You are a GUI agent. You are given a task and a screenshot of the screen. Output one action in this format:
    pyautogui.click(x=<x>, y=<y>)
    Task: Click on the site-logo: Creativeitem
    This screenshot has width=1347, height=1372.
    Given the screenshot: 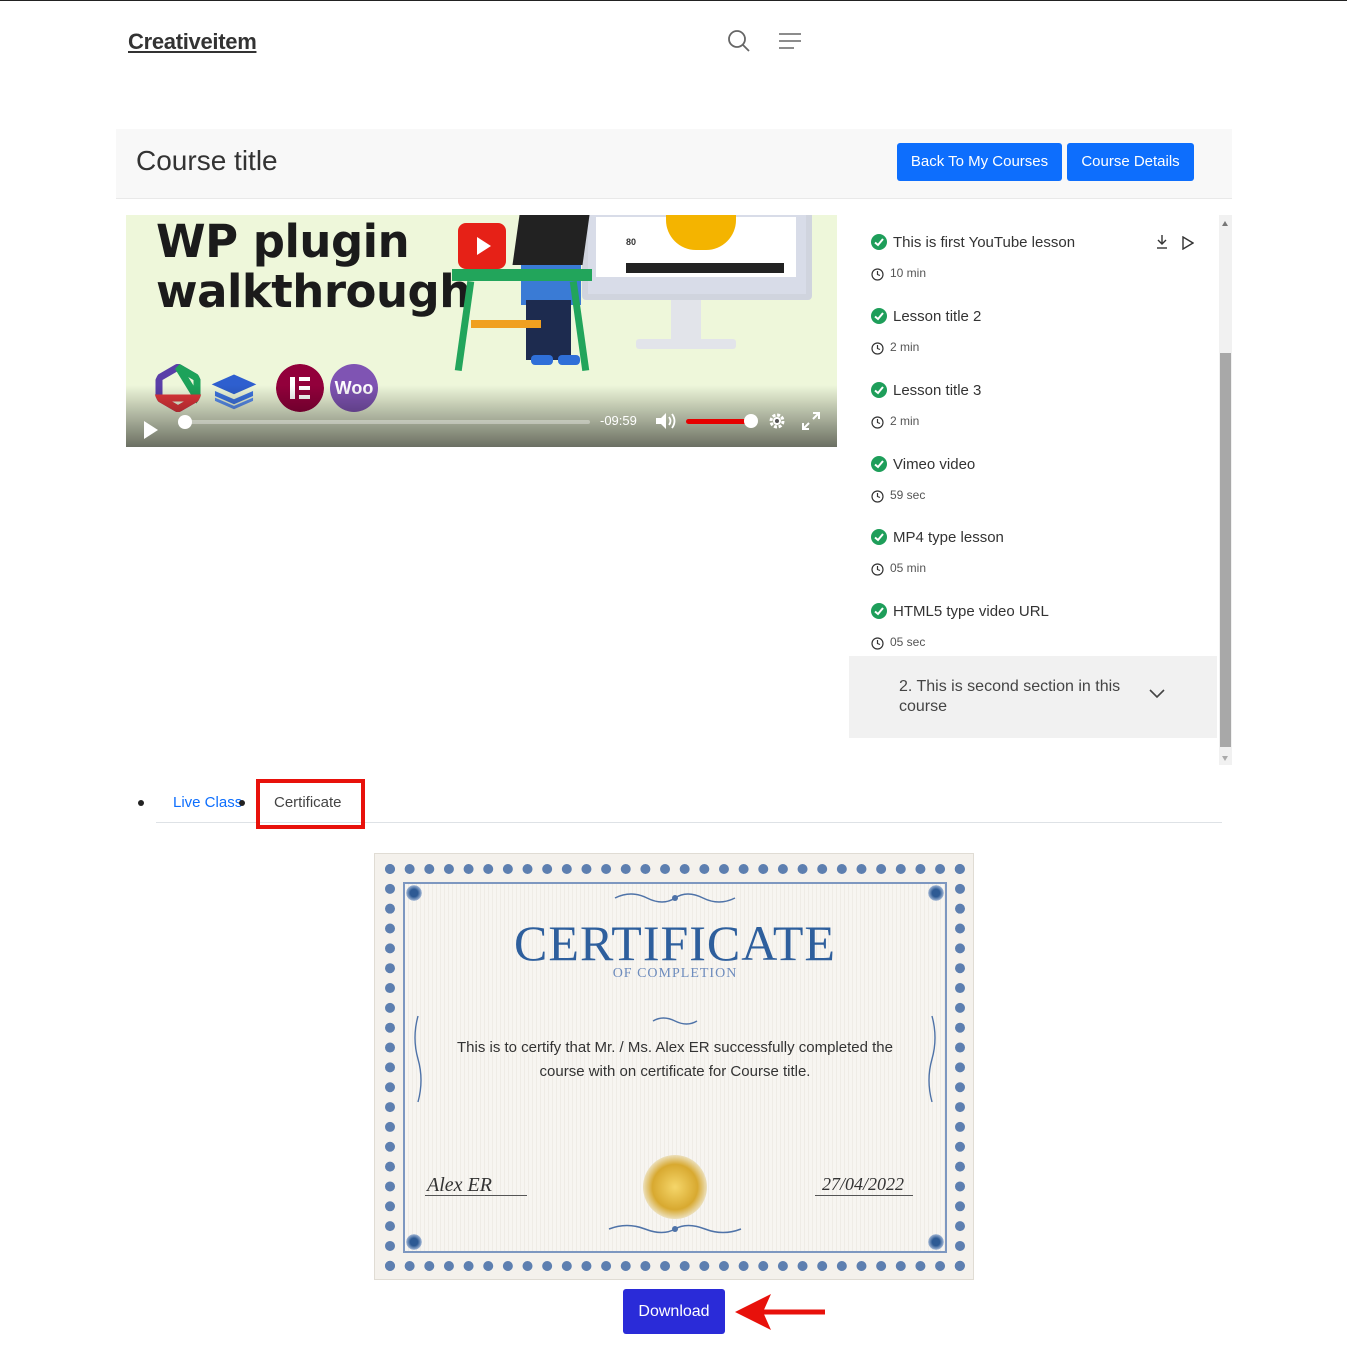 What is the action you would take?
    pyautogui.click(x=192, y=42)
    